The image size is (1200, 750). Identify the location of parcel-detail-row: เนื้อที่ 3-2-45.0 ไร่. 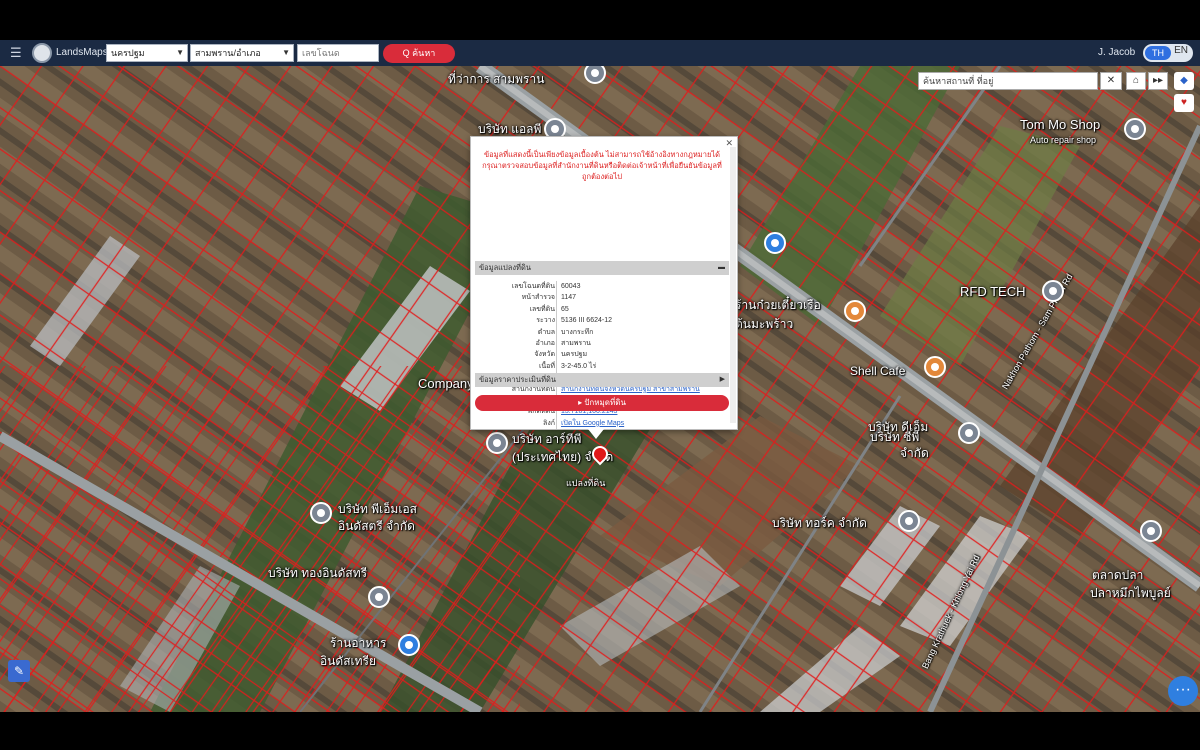
(602, 366).